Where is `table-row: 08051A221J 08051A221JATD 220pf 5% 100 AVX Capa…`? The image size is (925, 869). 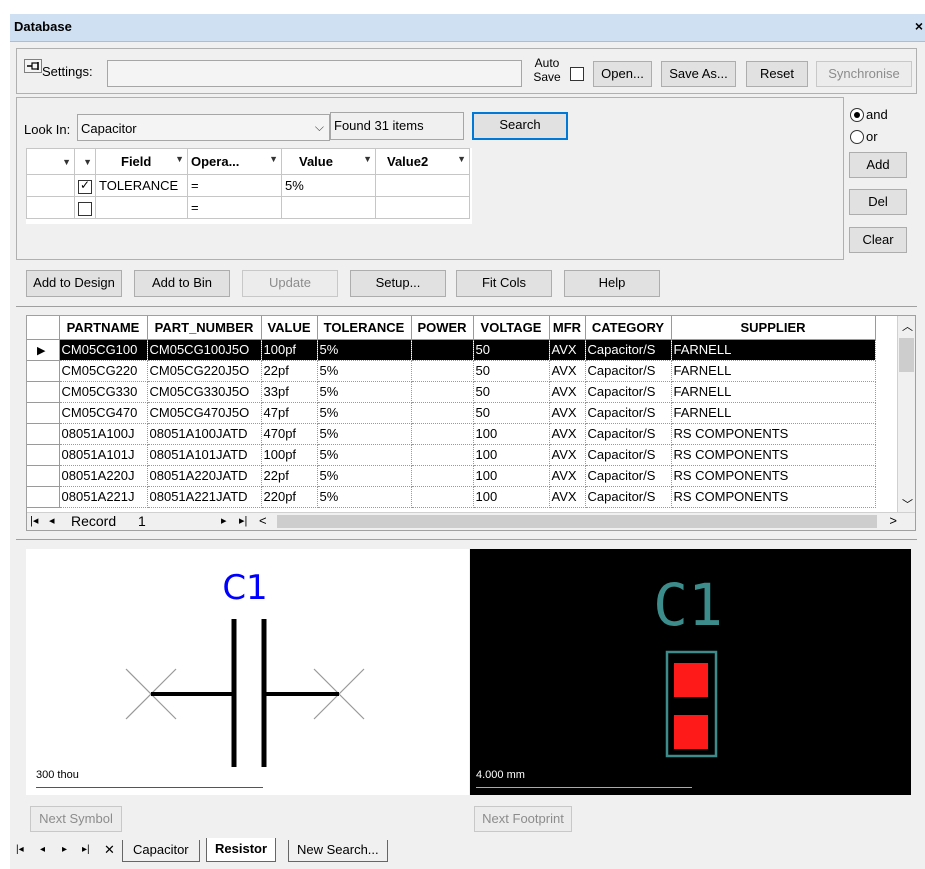
table-row: 08051A221J 08051A221JATD 220pf 5% 100 AVX Capa… is located at coordinates (451, 497).